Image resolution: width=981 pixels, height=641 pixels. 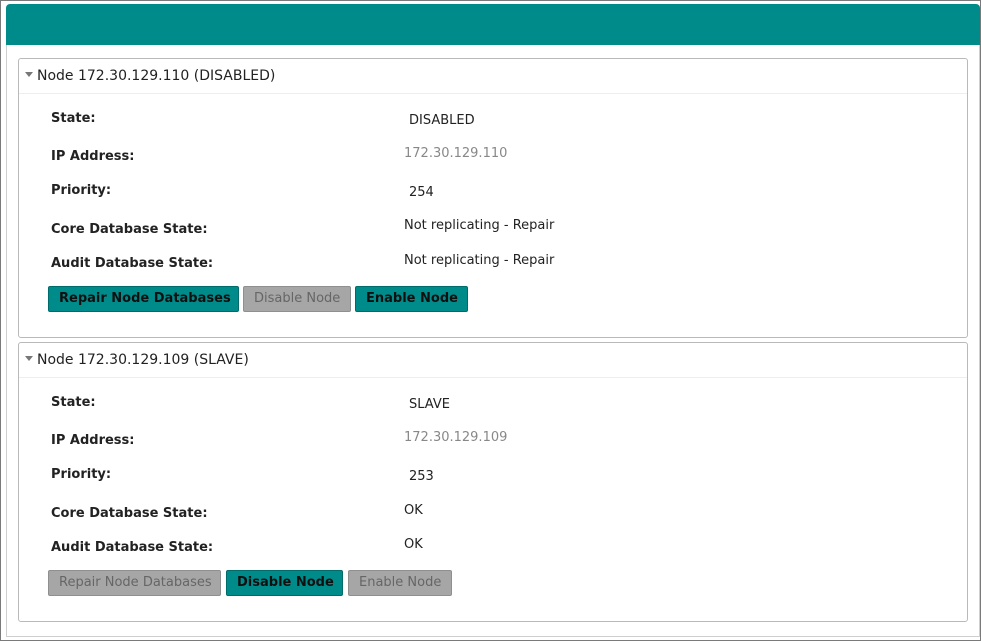 What do you see at coordinates (421, 192) in the screenshot?
I see `priority-value: 254` at bounding box center [421, 192].